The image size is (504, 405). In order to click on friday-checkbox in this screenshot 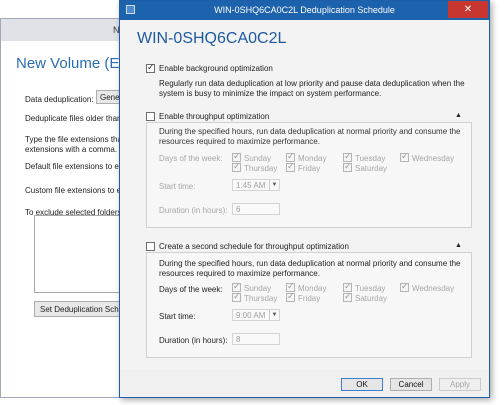, I will do `click(290, 166)`.